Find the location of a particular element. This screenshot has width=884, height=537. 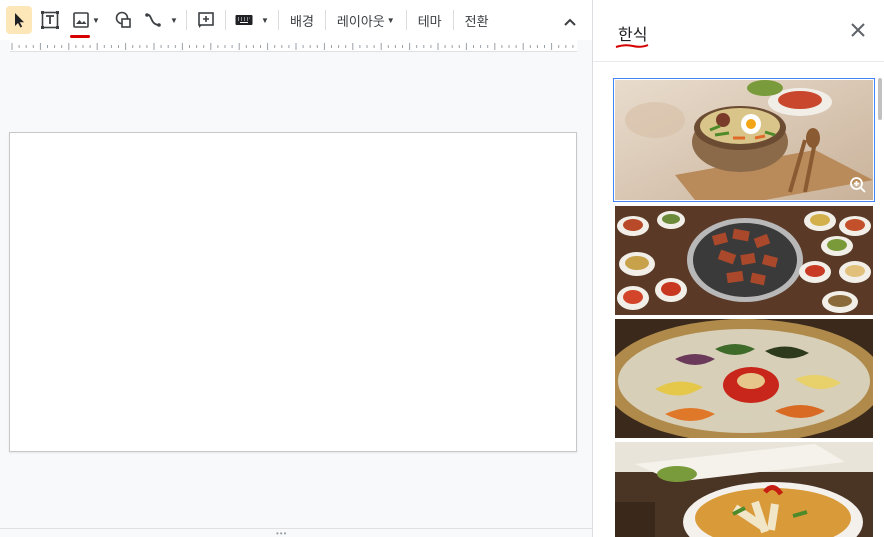

theme-button: 테마 is located at coordinates (430, 20).